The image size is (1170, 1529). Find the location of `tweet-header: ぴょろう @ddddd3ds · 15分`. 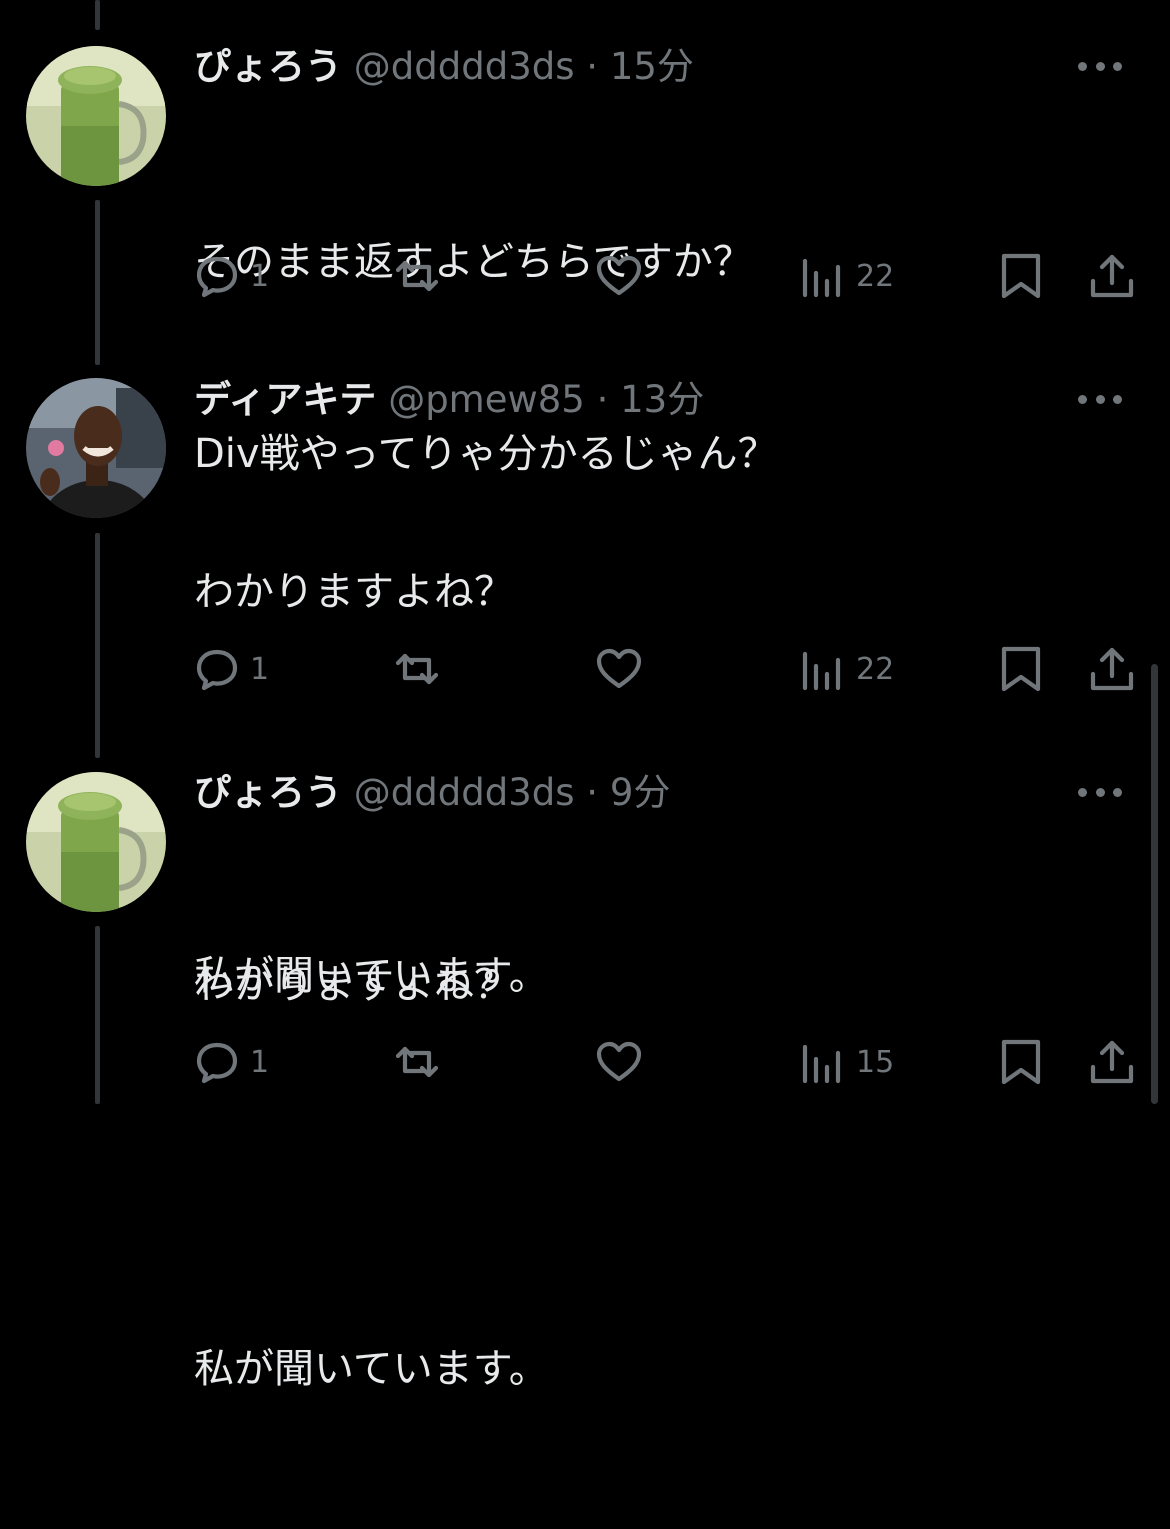

tweet-header: ぴょろう @ddddd3ds · 15分 is located at coordinates (444, 67).